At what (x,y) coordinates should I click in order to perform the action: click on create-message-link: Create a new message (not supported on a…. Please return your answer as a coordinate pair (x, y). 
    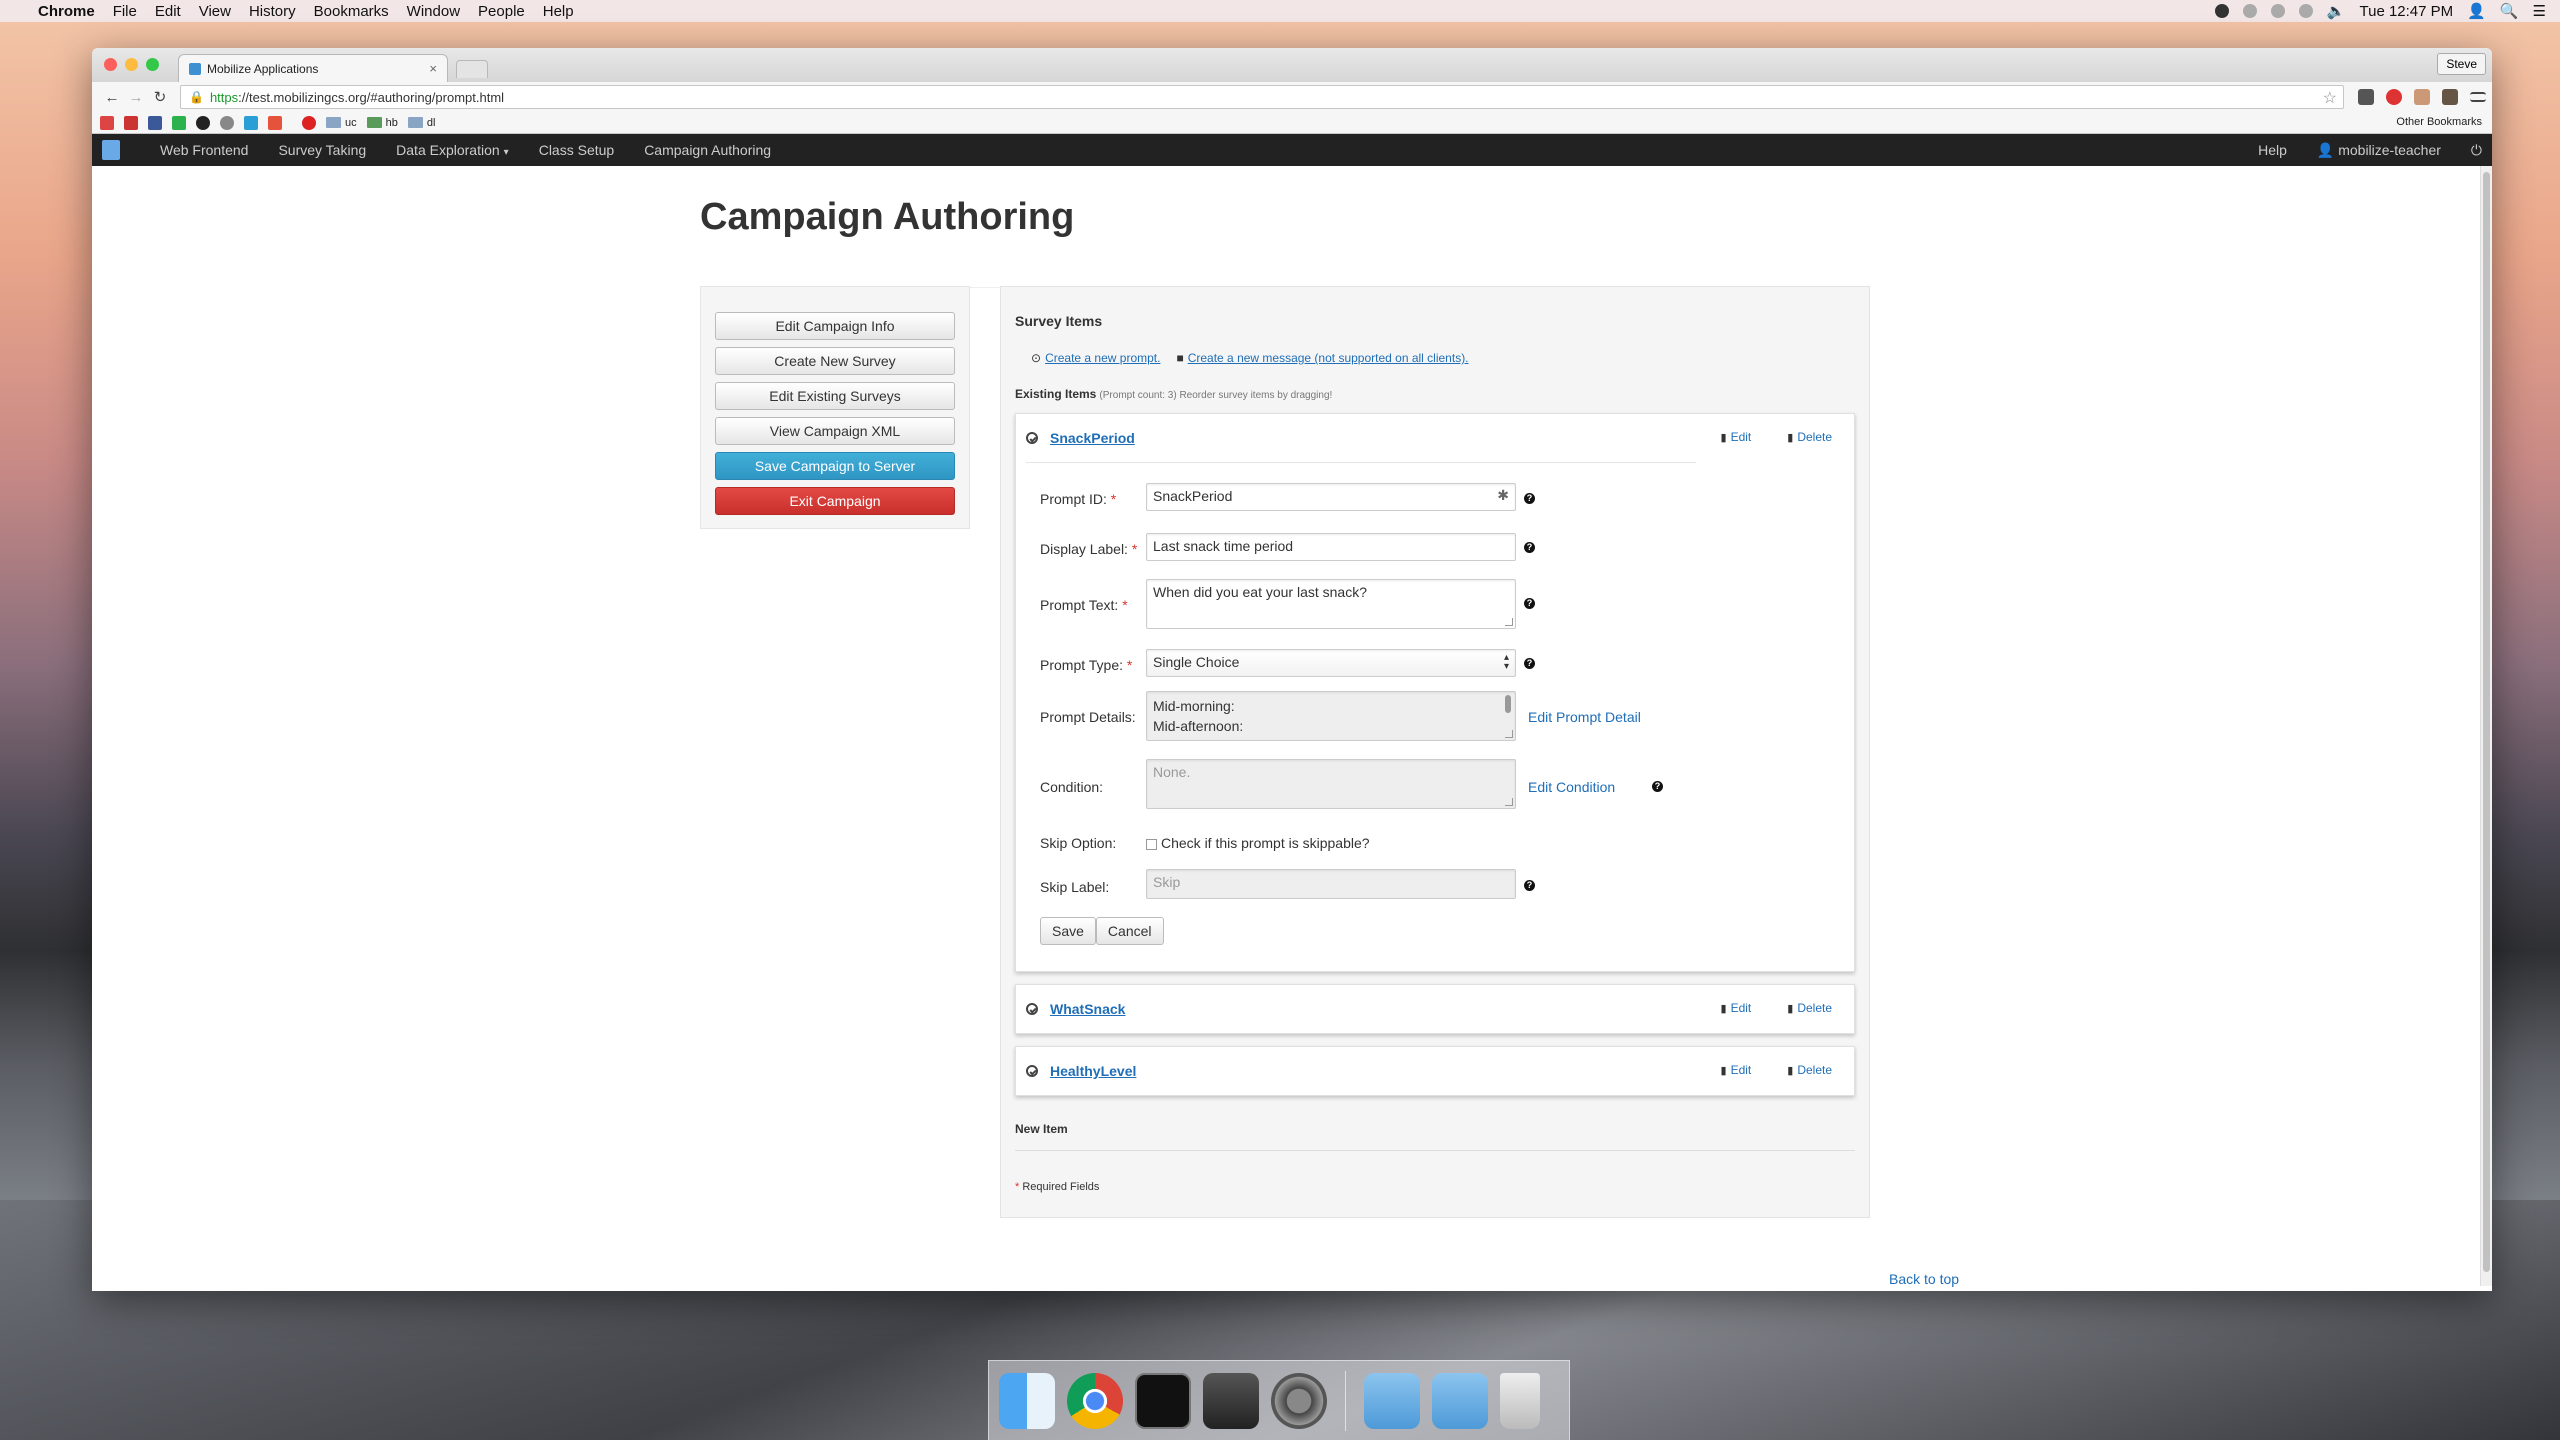
    Looking at the image, I should click on (1328, 358).